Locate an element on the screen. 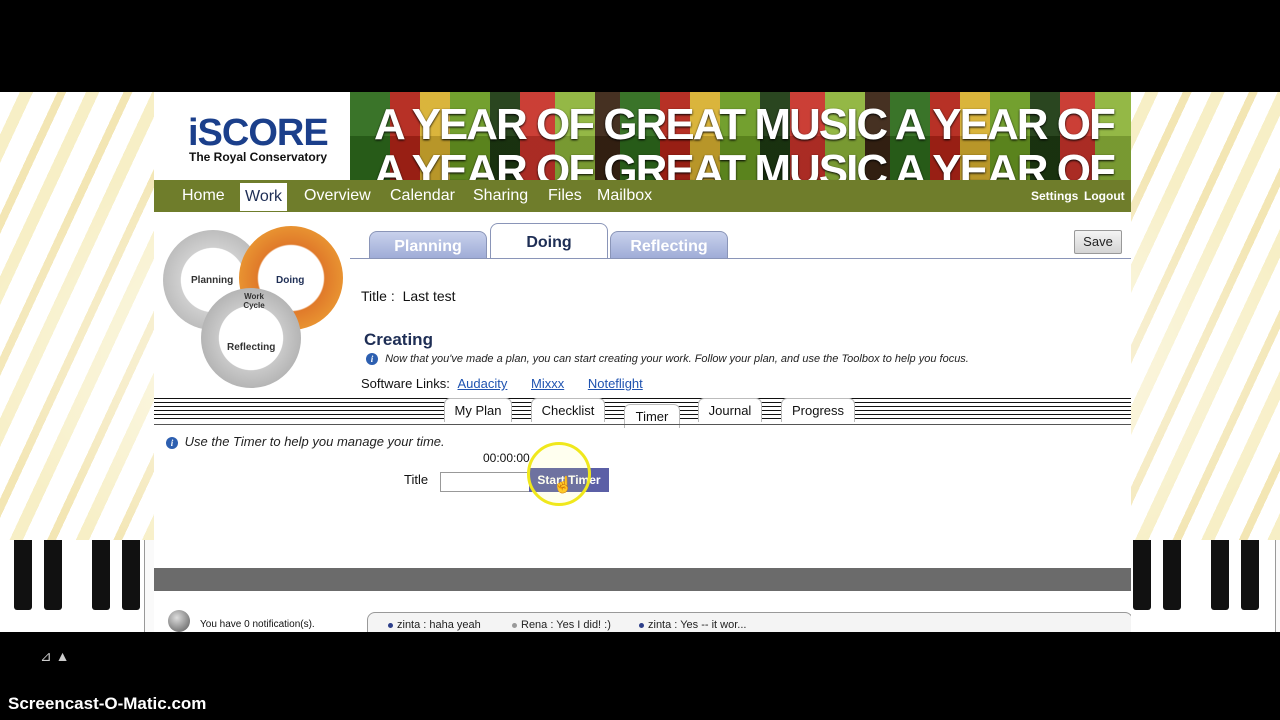 This screenshot has width=1280, height=720. software-links-label: Software Links: is located at coordinates (405, 383).